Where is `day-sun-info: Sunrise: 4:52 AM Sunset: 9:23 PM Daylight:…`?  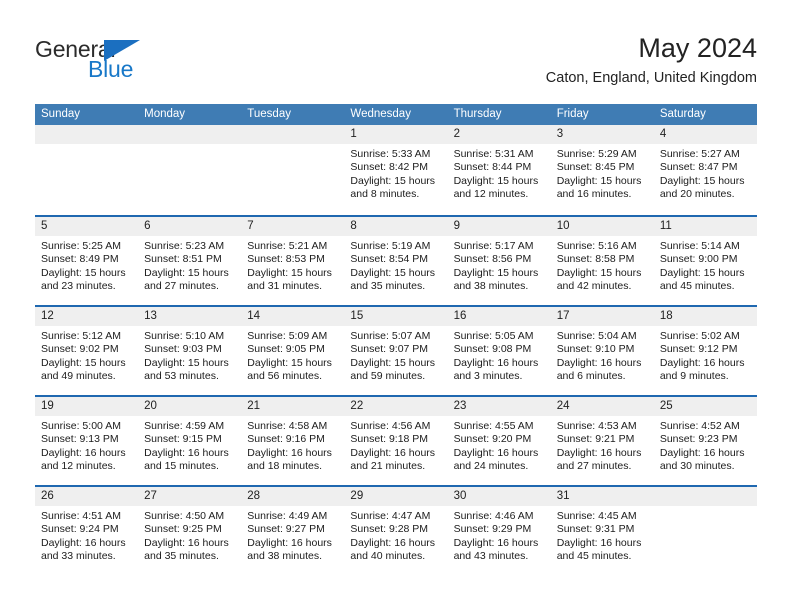
day-sun-info: Sunrise: 4:52 AM Sunset: 9:23 PM Daylight:… is located at coordinates (705, 445).